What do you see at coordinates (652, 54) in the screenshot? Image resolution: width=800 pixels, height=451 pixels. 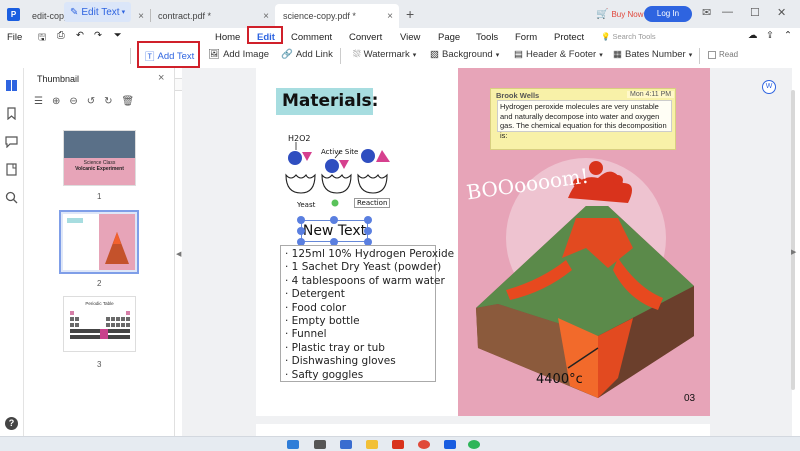 I see `bates-number-button: ▦ Bates Number ▾` at bounding box center [652, 54].